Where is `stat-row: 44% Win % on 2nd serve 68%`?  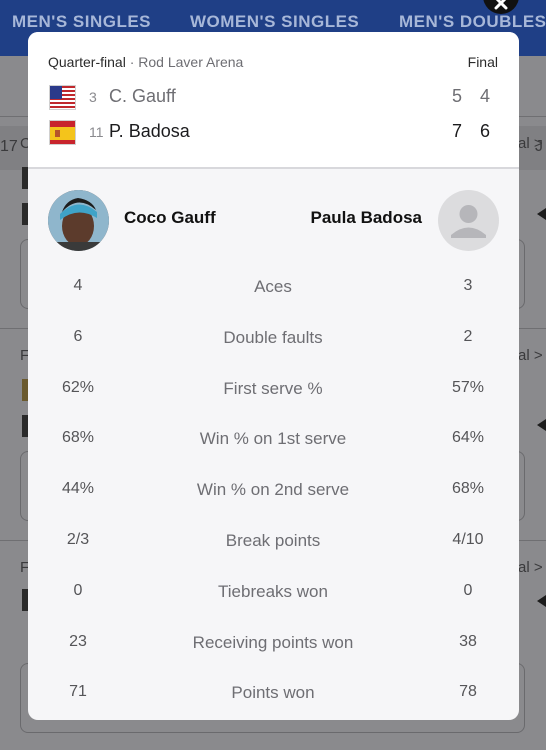
stat-row: 44% Win % on 2nd serve 68% is located at coordinates (273, 490).